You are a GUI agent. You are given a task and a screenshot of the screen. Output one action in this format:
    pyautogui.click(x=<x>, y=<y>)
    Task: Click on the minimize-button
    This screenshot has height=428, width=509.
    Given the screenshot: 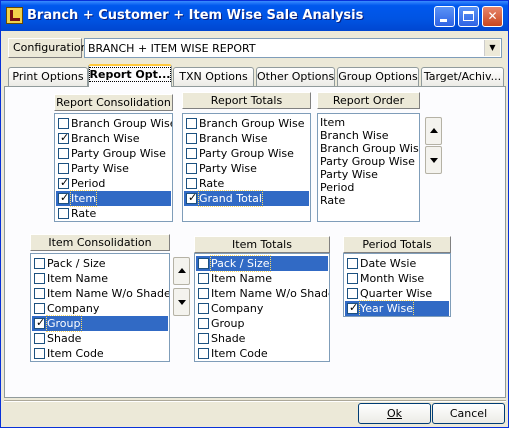 What is the action you would take?
    pyautogui.click(x=444, y=16)
    